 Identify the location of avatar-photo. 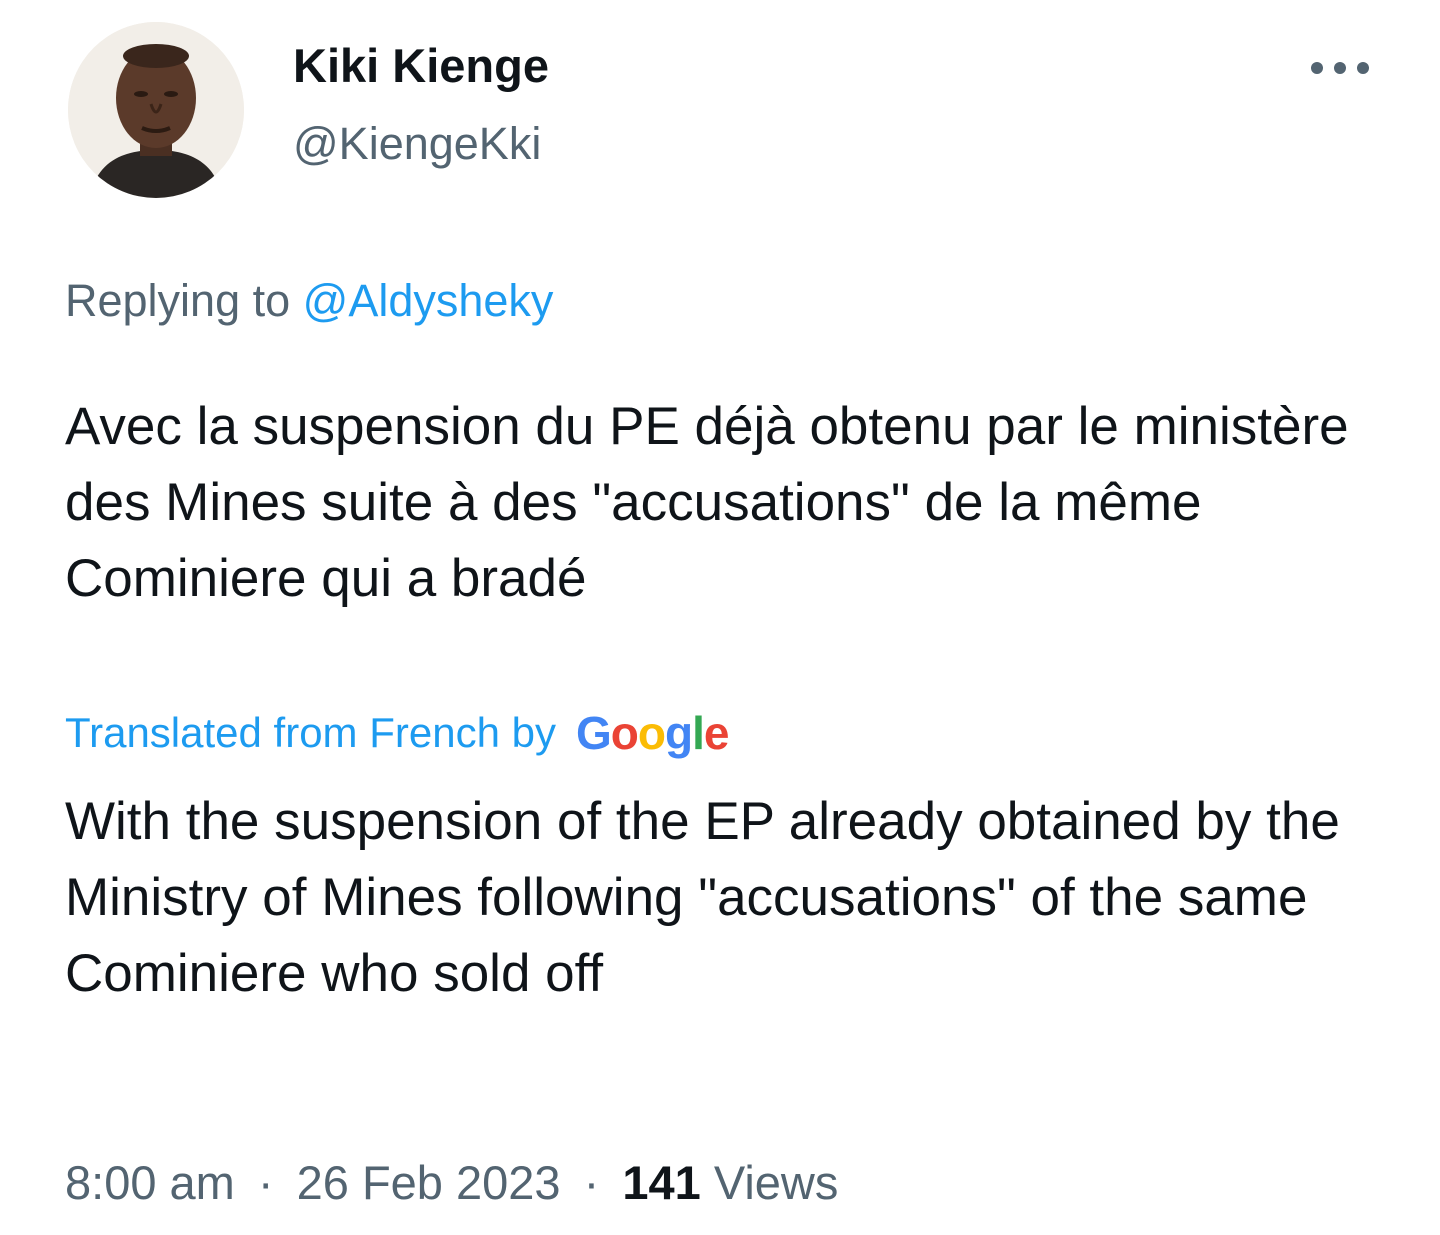
(156, 110).